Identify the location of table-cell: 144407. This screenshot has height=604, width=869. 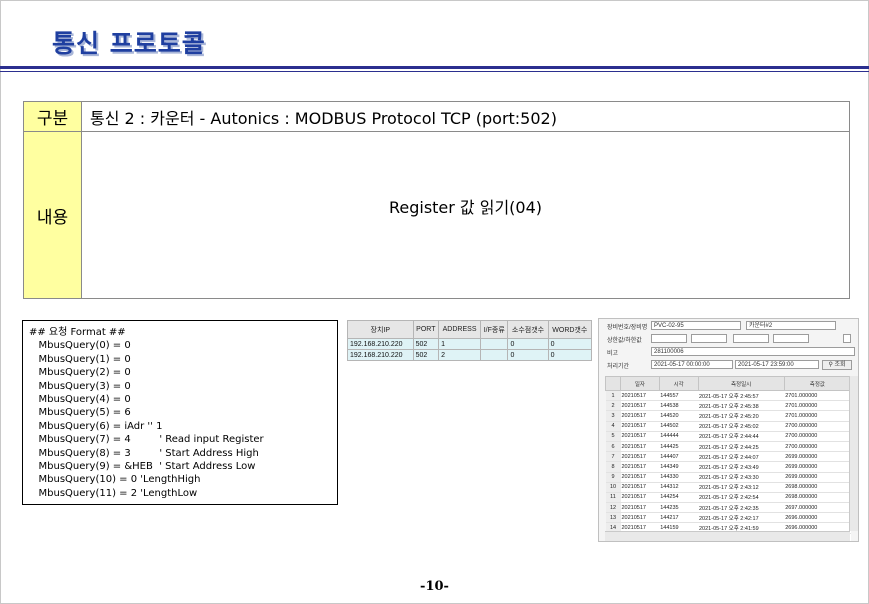
(678, 457).